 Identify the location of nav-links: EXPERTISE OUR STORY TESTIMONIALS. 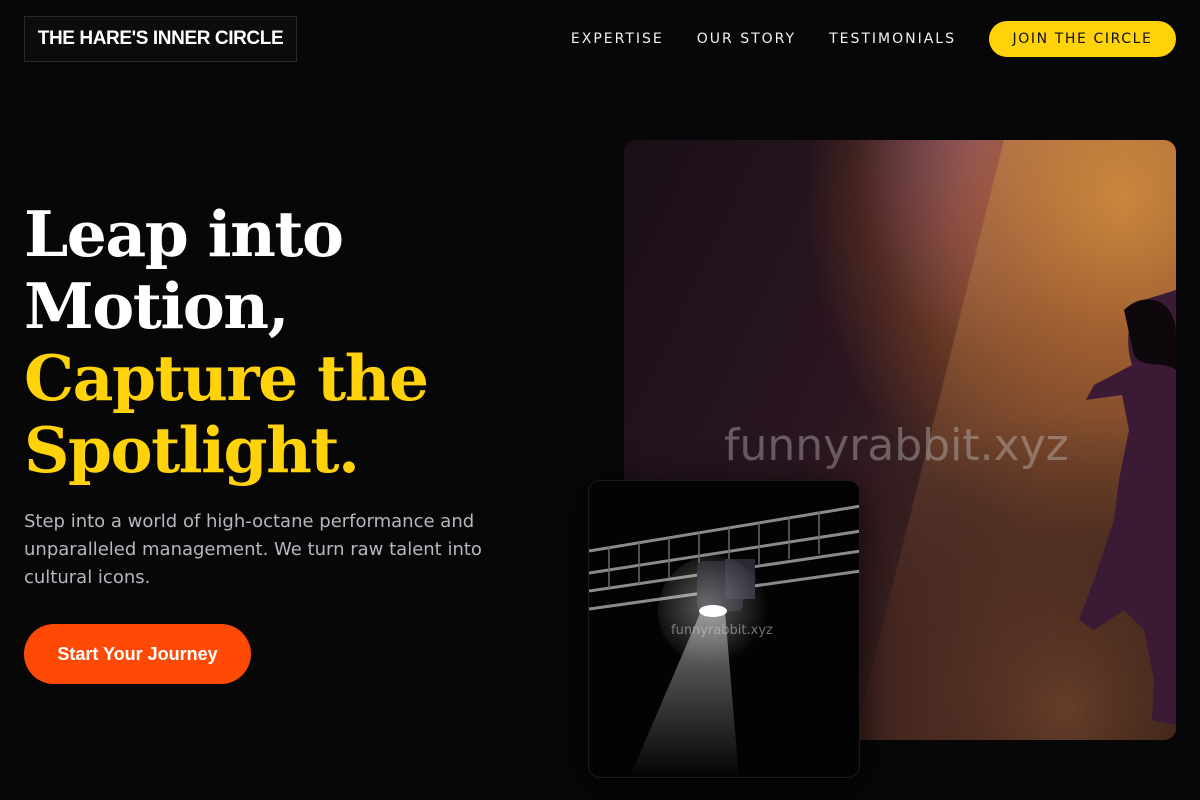
(763, 39).